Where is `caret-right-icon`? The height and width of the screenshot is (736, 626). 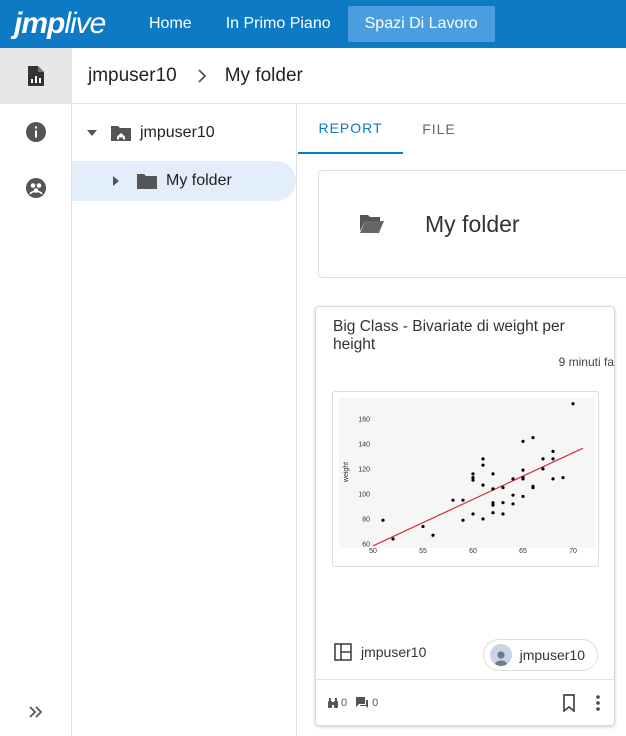
caret-right-icon is located at coordinates (119, 181).